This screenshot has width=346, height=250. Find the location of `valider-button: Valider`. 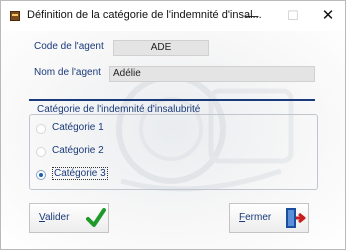

valider-button: Valider is located at coordinates (69, 218).